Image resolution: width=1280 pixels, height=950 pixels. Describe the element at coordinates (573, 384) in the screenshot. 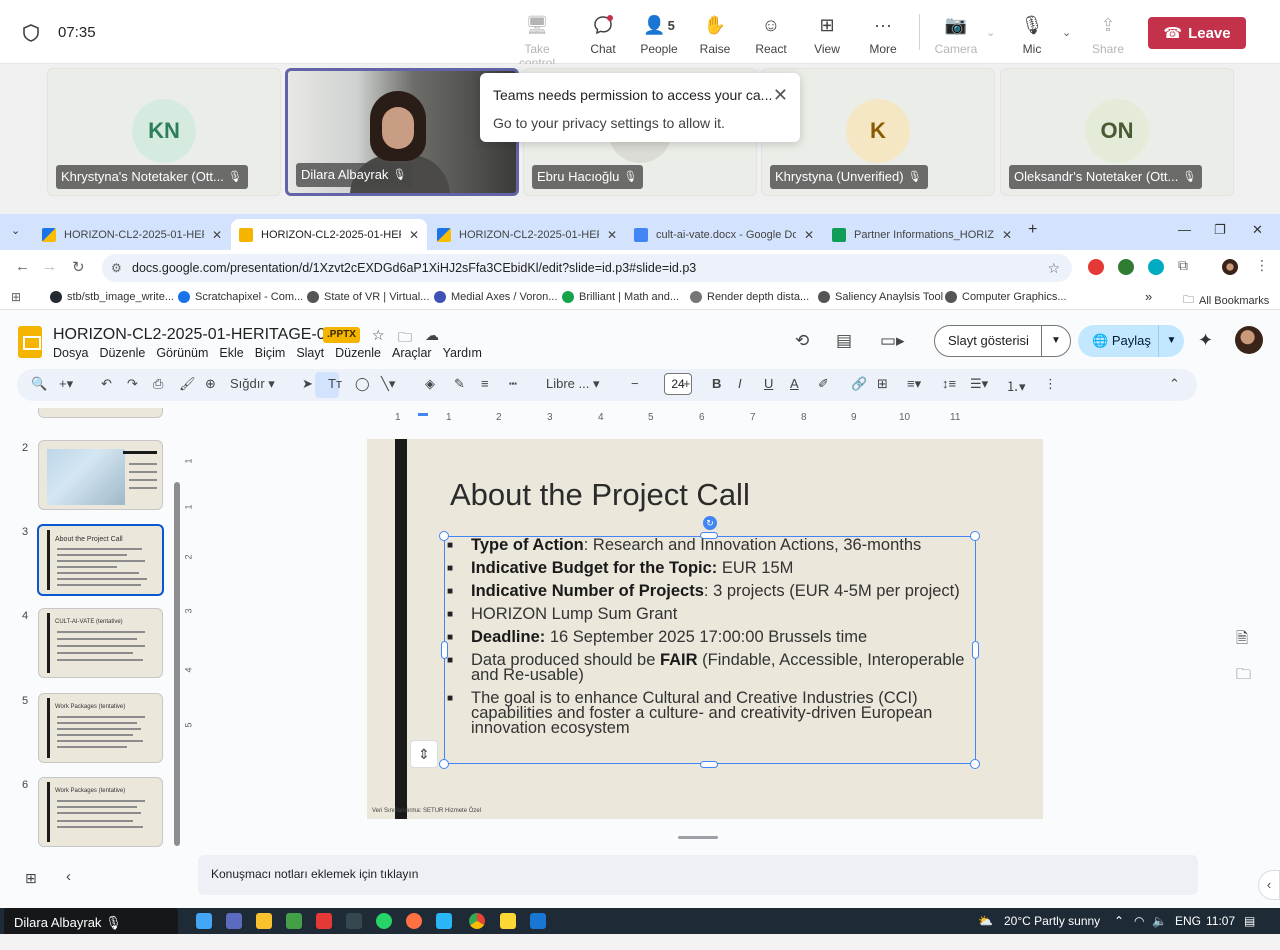

I see `font-family-select: Libre ... ▾` at that location.